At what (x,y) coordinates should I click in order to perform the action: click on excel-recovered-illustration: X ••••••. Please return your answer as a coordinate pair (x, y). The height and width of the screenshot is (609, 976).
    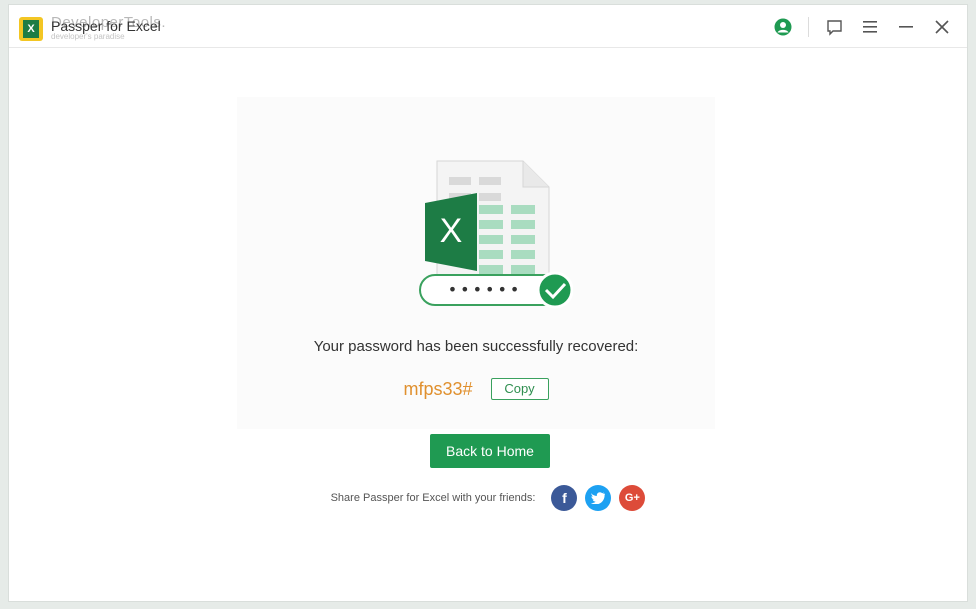
    Looking at the image, I should click on (493, 233).